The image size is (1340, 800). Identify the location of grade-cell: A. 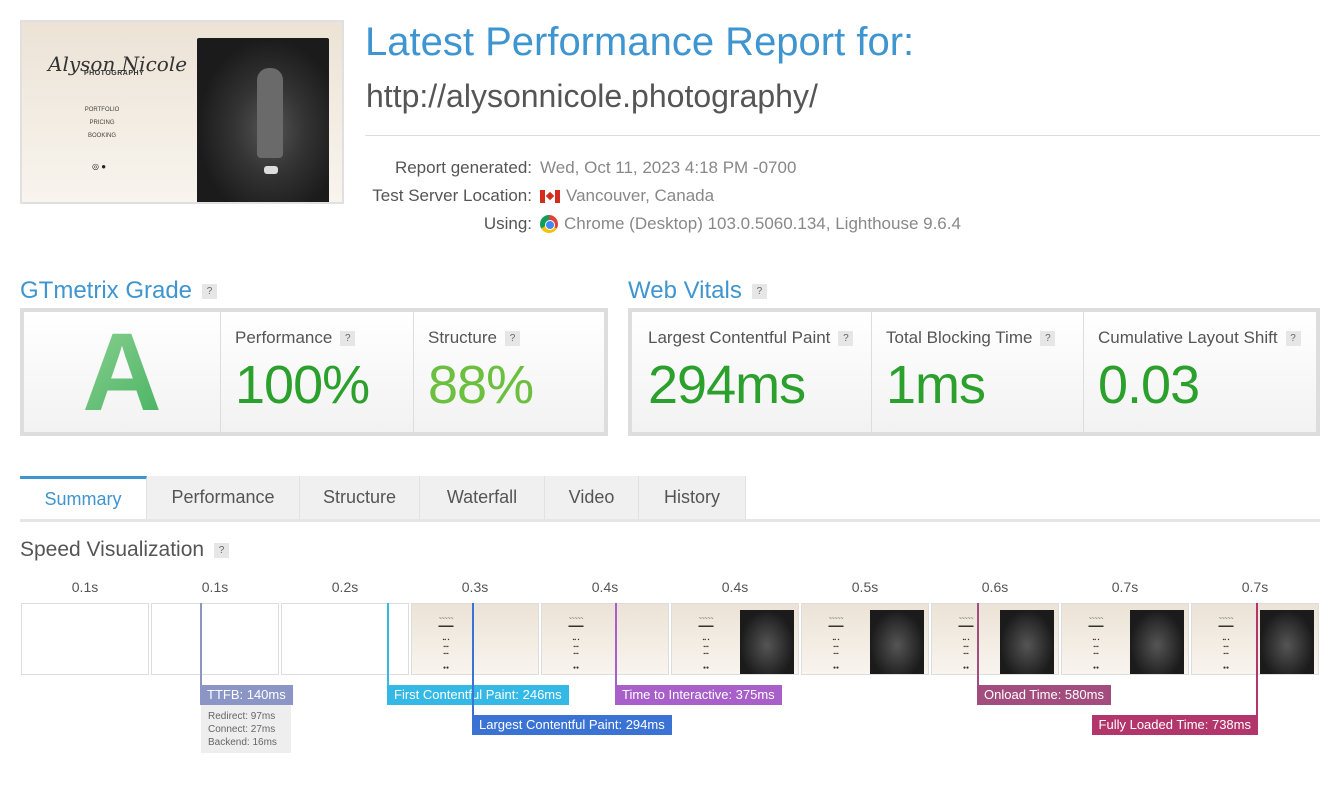
(122, 372).